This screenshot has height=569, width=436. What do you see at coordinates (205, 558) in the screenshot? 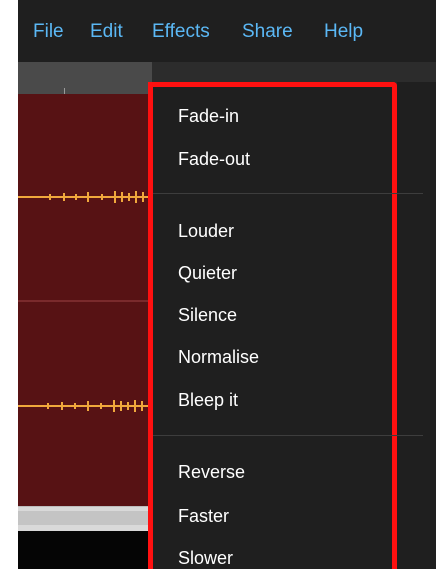
I see `menu-item-slower: Slower` at bounding box center [205, 558].